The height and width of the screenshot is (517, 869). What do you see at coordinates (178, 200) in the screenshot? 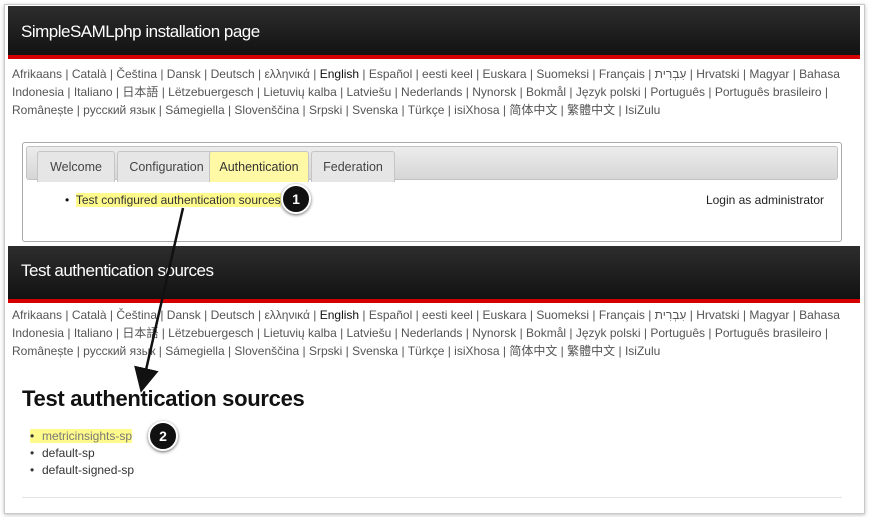
I see `test-auth-sources-link: Test configured authentication sources` at bounding box center [178, 200].